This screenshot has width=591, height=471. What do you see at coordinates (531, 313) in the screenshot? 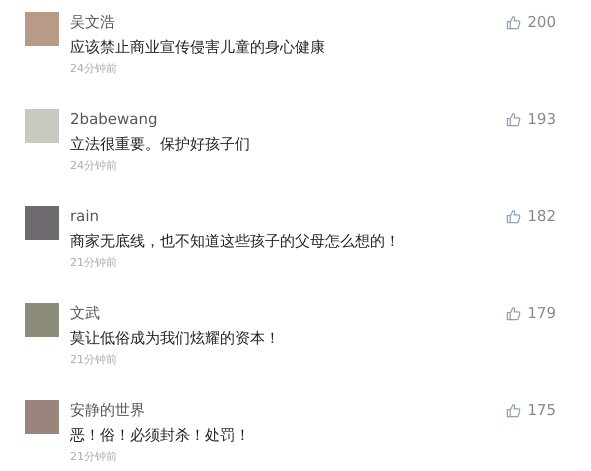
I see `like-button: 179` at bounding box center [531, 313].